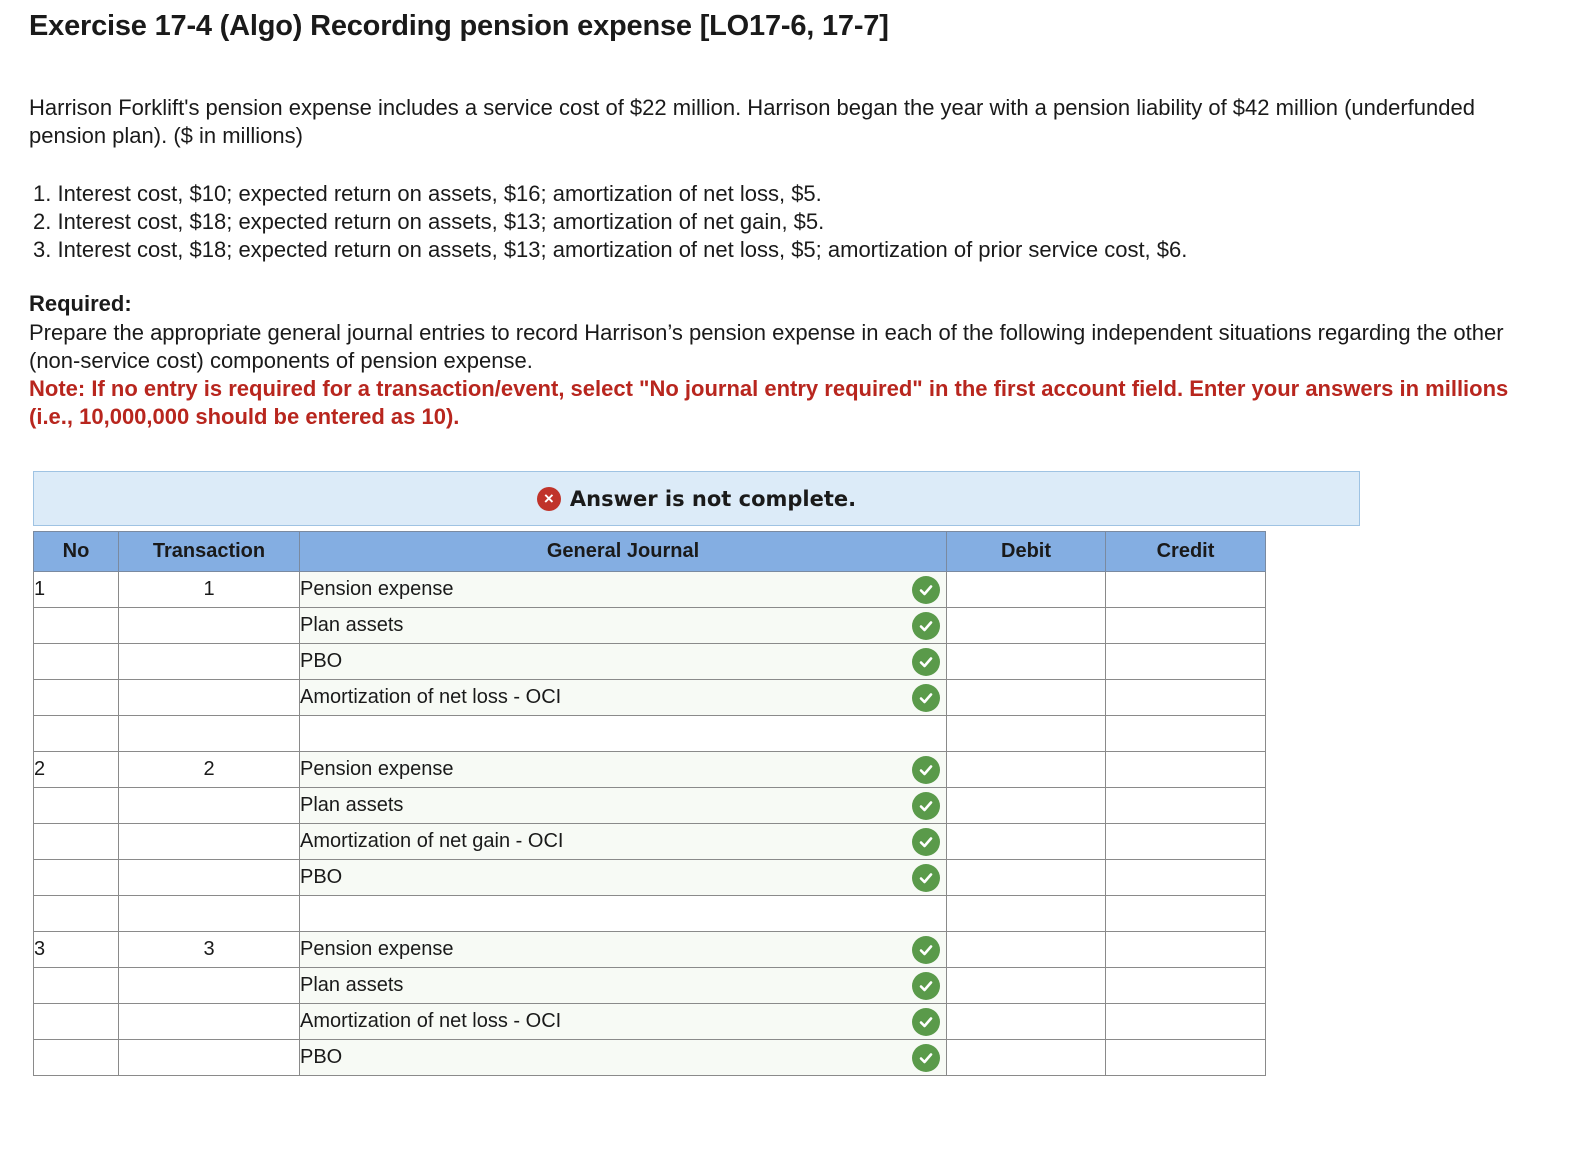 Image resolution: width=1580 pixels, height=1154 pixels. I want to click on row-transaction: 2, so click(209, 769).